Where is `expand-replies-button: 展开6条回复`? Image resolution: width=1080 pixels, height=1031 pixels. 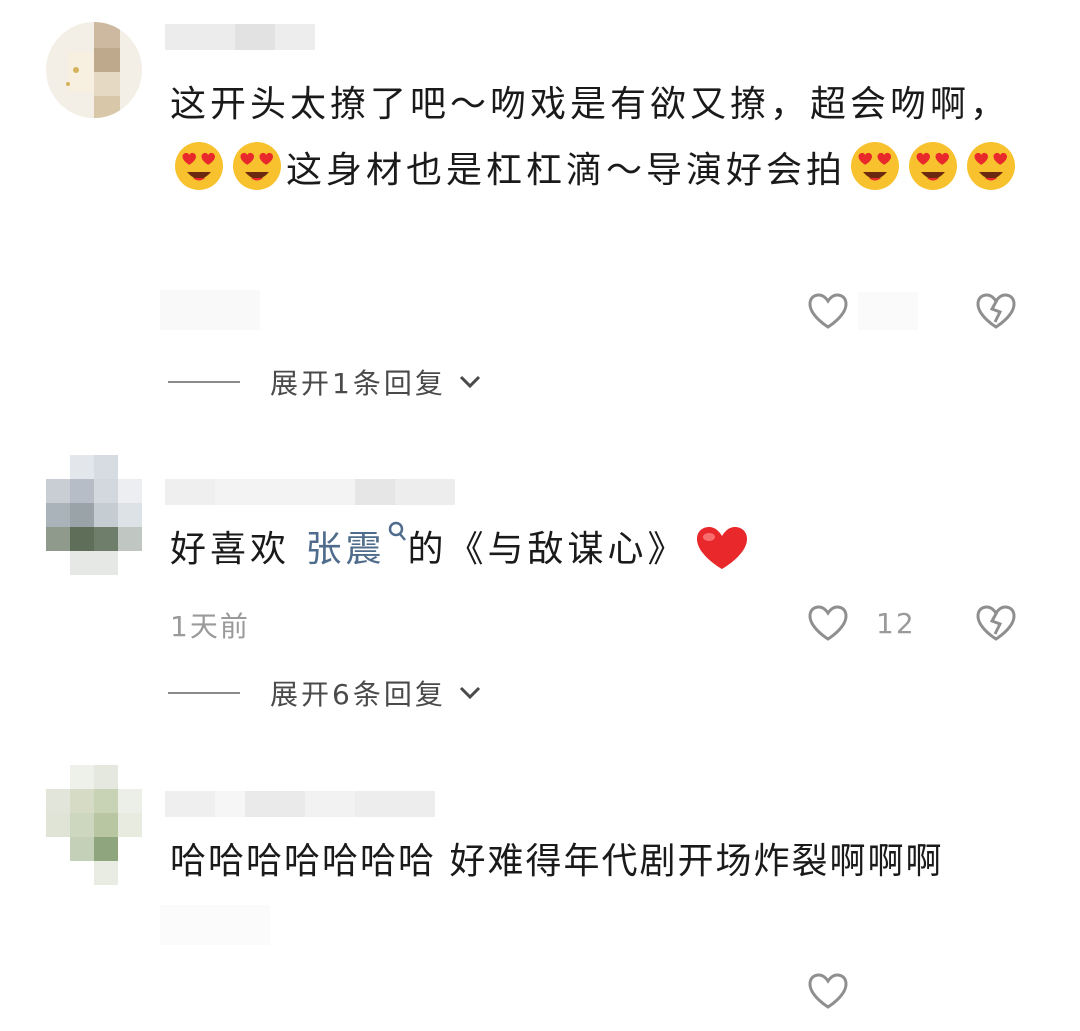
expand-replies-button: 展开6条回复 is located at coordinates (325, 693).